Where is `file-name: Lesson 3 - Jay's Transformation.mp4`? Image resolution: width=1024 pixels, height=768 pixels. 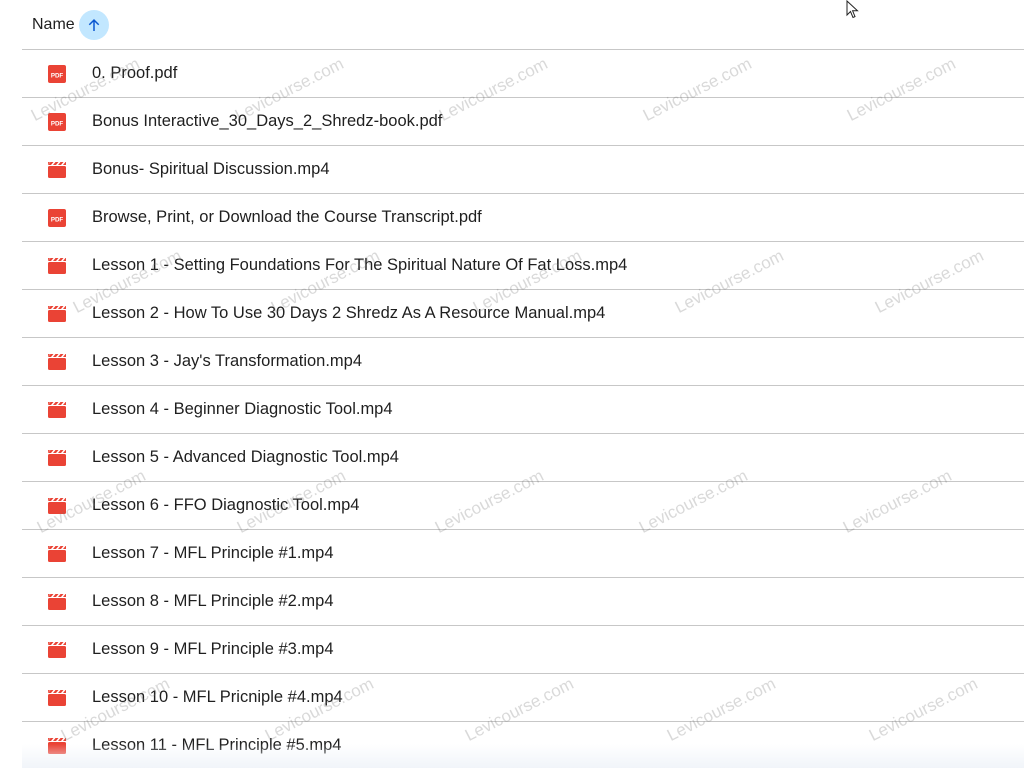 file-name: Lesson 3 - Jay's Transformation.mp4 is located at coordinates (227, 361).